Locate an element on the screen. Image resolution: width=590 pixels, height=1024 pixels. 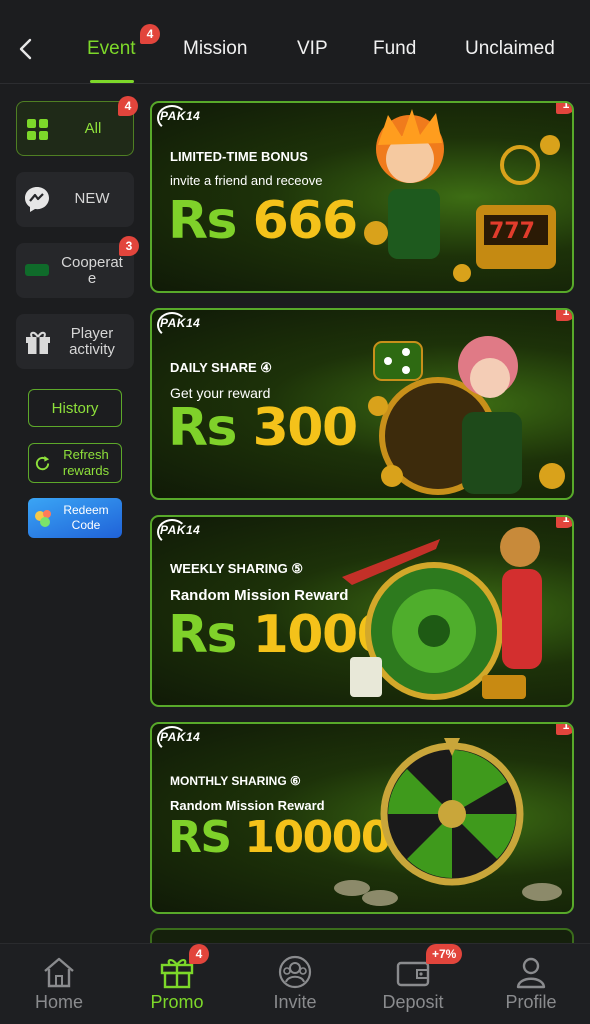
category-cooperate: Cooperat e 3 is located at coordinates (77, 267).